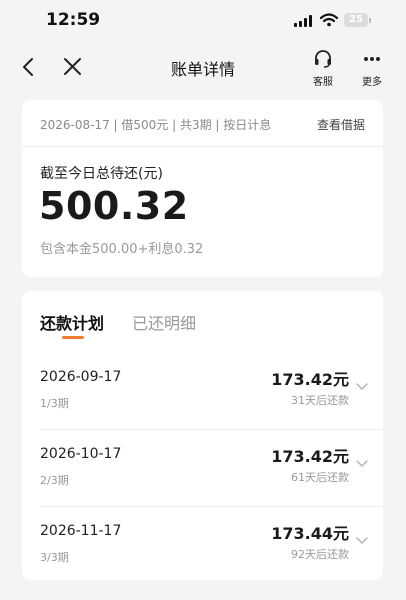 The image size is (406, 600). I want to click on installment-date: 2026-09-17, so click(81, 377).